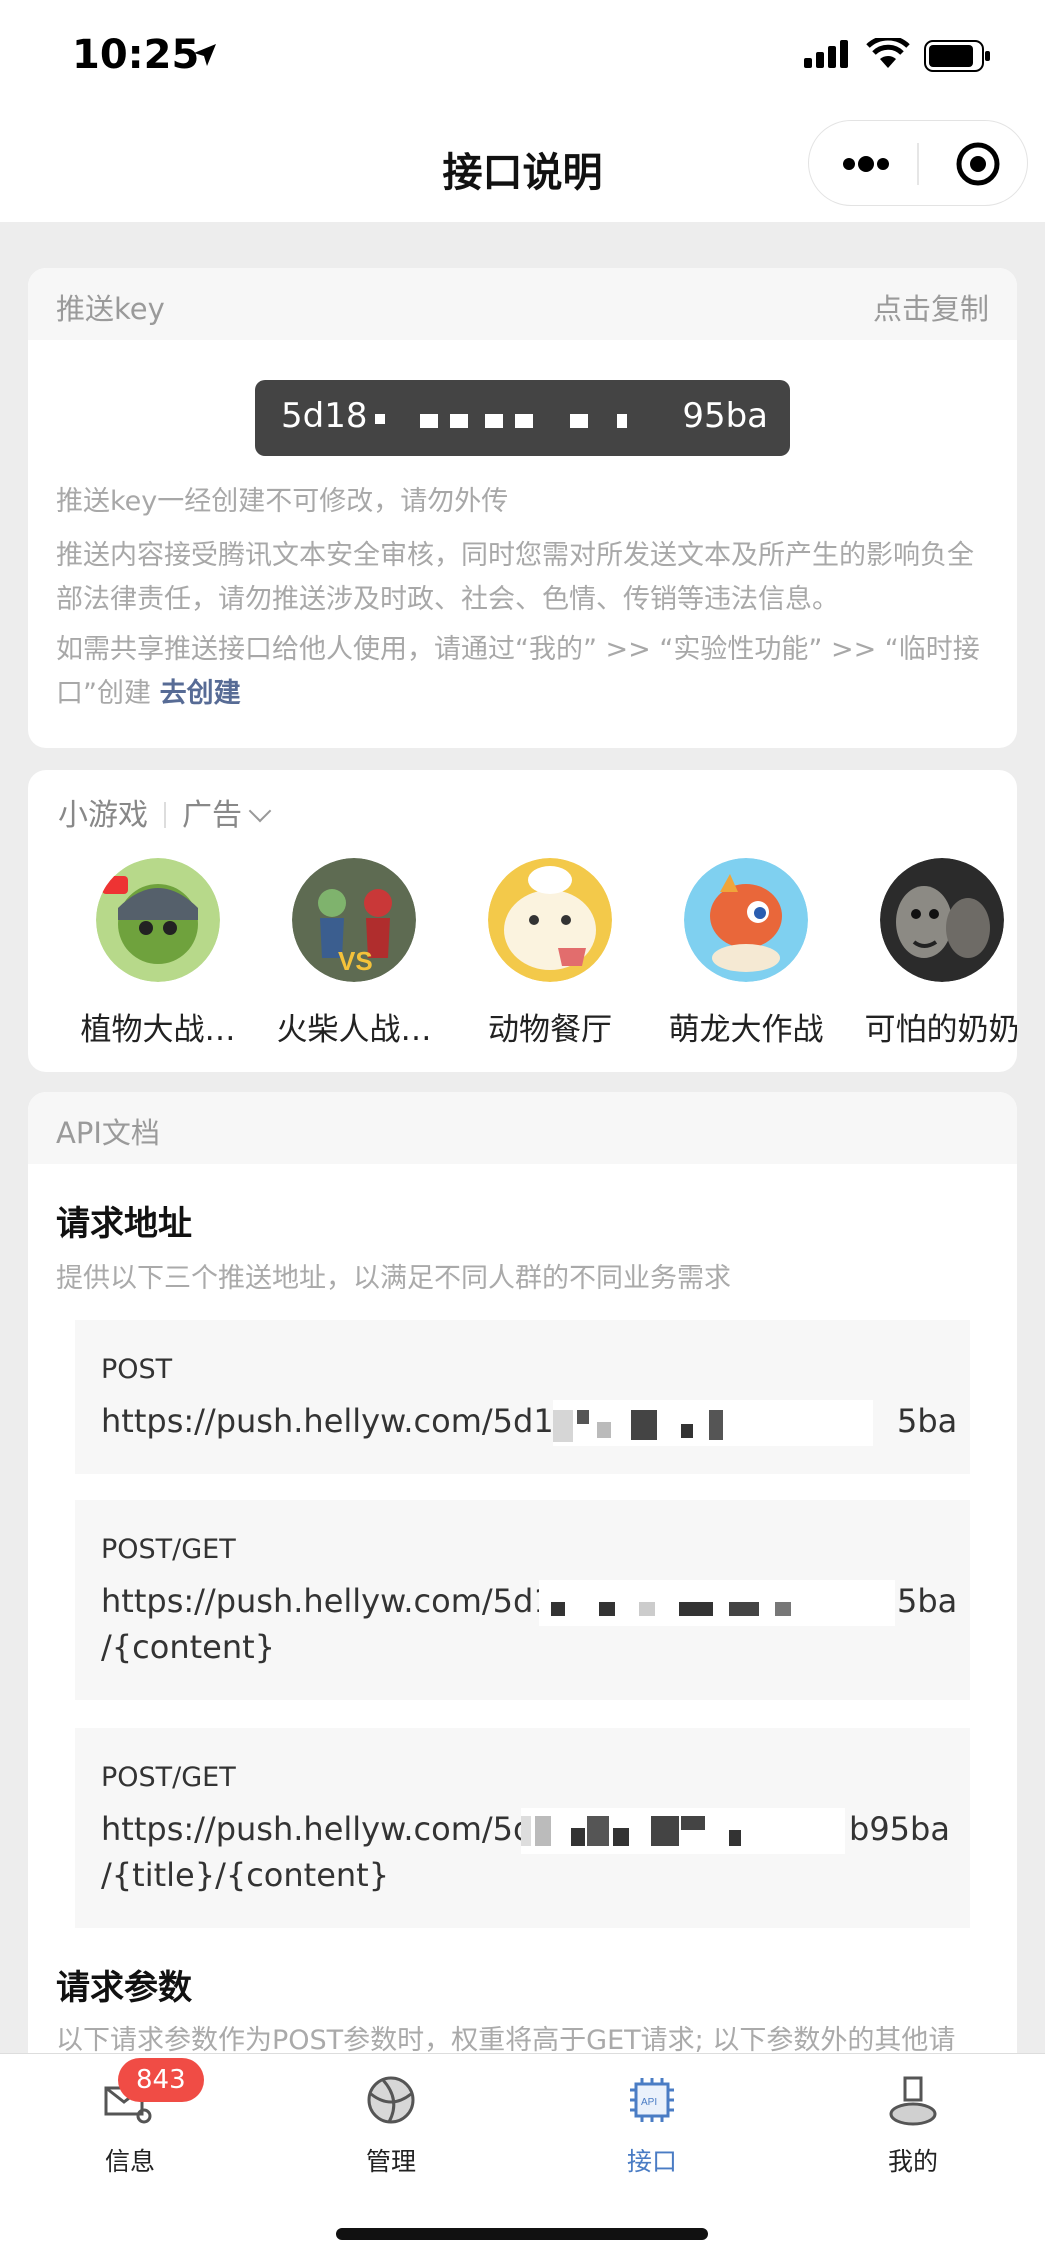 The image size is (1045, 2261). What do you see at coordinates (978, 164) in the screenshot?
I see `close-miniprogram-icon` at bounding box center [978, 164].